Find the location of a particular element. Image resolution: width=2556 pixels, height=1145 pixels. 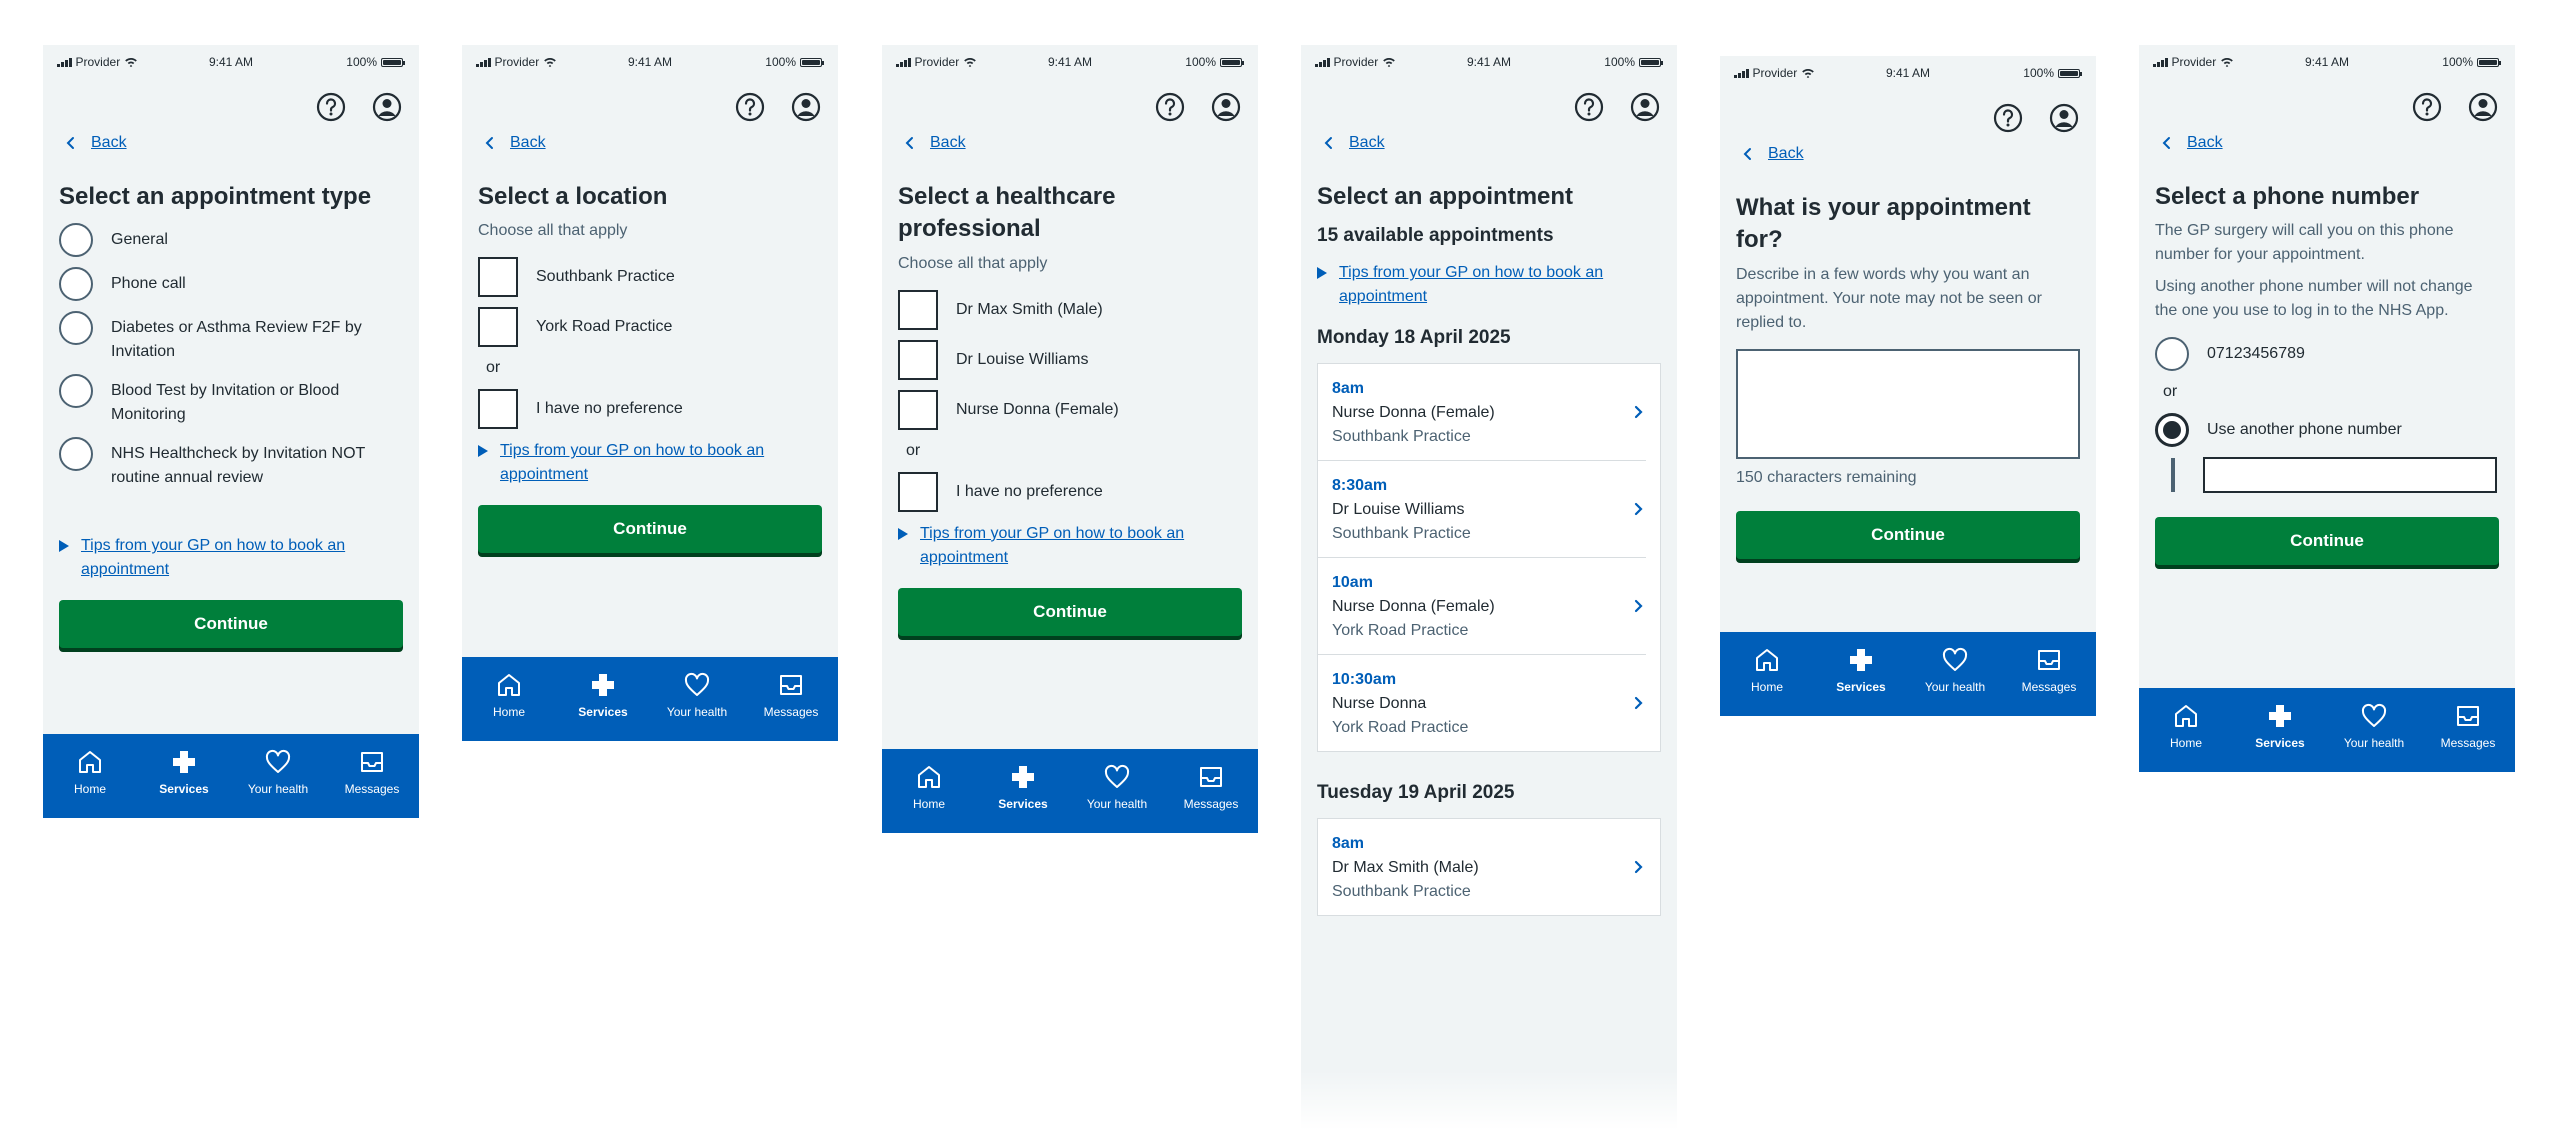

page-title: Select a phone number is located at coordinates (2287, 196).